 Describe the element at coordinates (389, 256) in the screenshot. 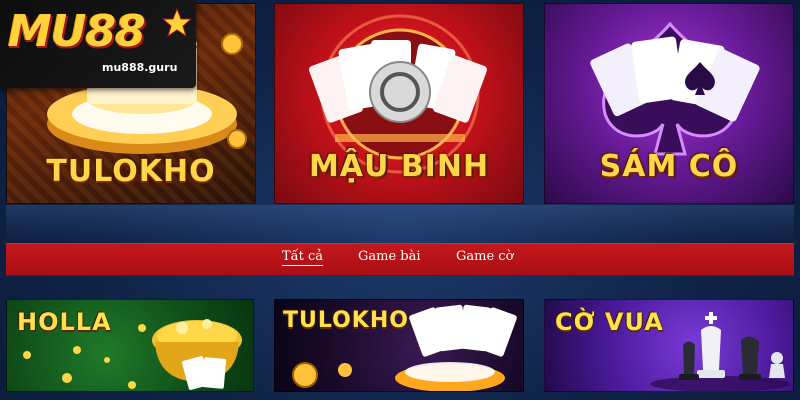

I see `tab-card-games: Game bài` at that location.